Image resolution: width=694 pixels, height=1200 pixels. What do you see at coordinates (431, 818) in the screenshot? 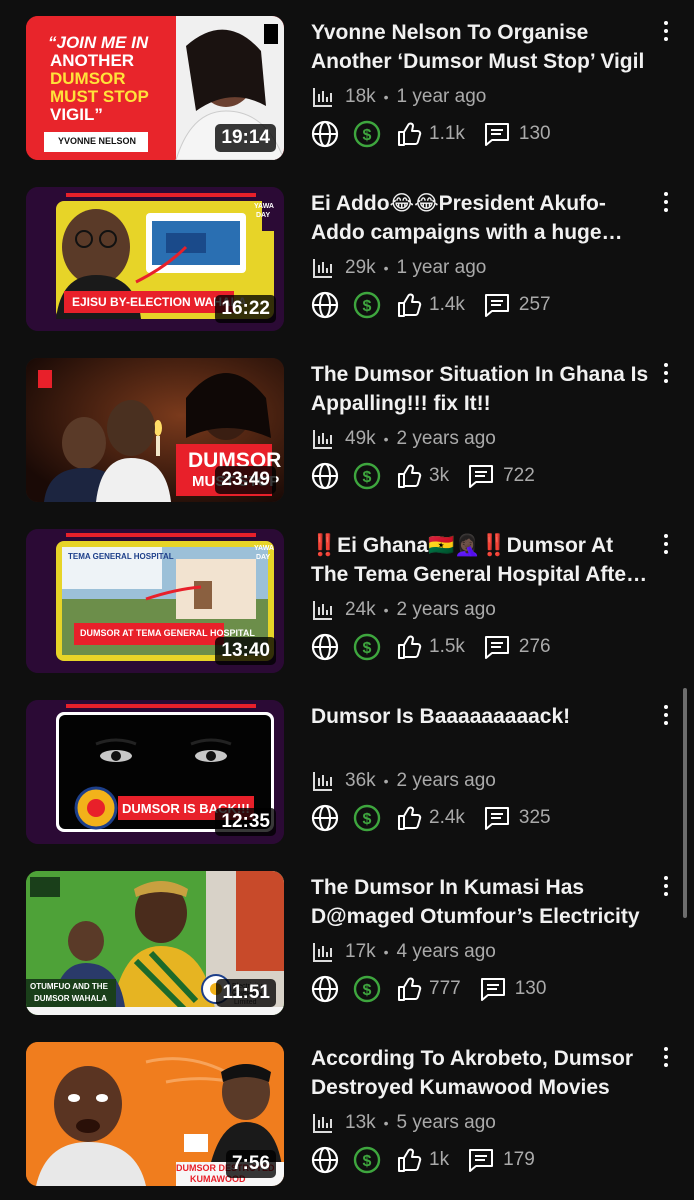
I see `video-actions: $ 2.4k 325` at bounding box center [431, 818].